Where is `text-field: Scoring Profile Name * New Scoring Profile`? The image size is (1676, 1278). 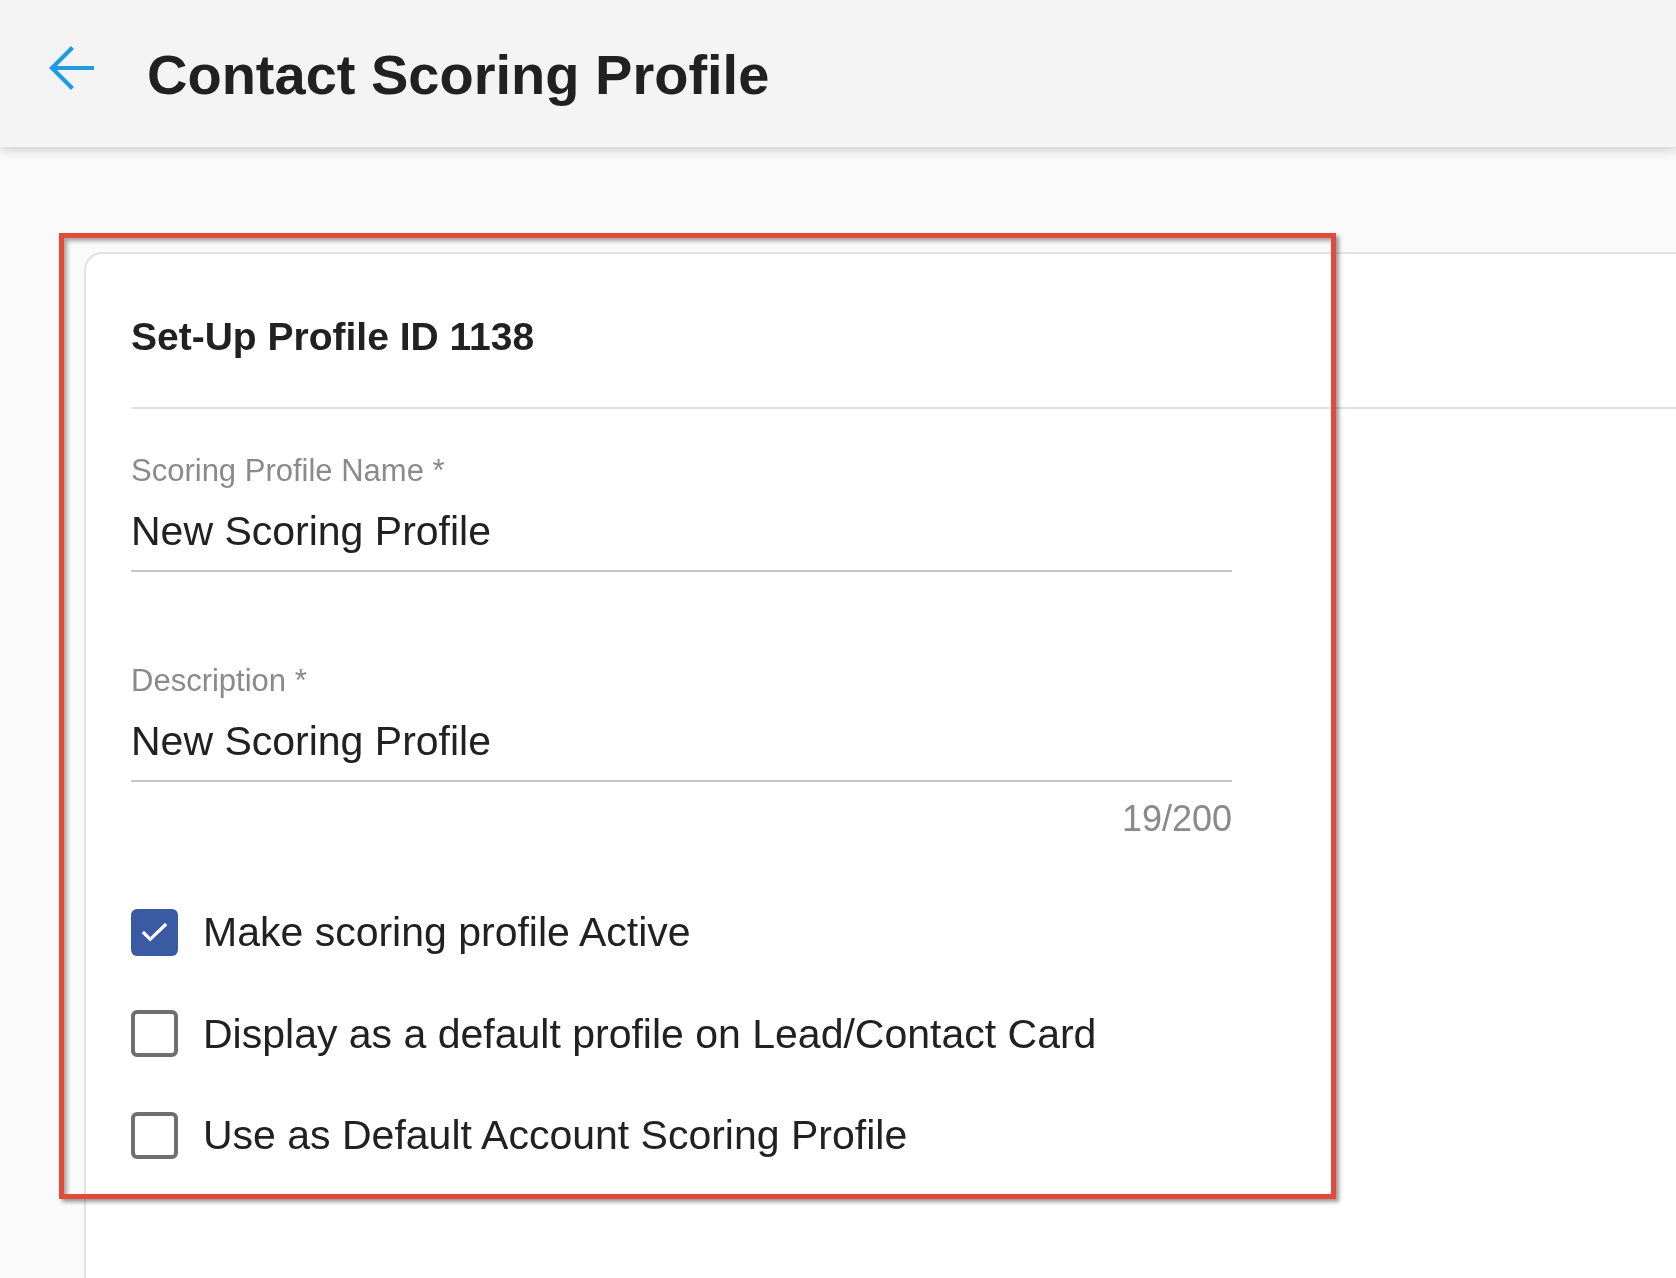
text-field: Scoring Profile Name * New Scoring Profile is located at coordinates (681, 511).